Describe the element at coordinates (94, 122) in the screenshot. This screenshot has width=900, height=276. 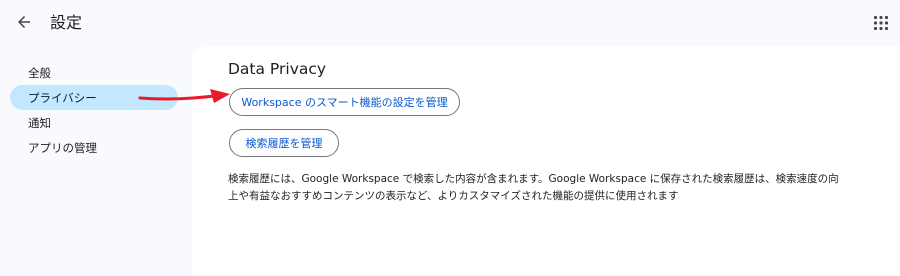
I see `sidebar-item-notifications: 通知` at that location.